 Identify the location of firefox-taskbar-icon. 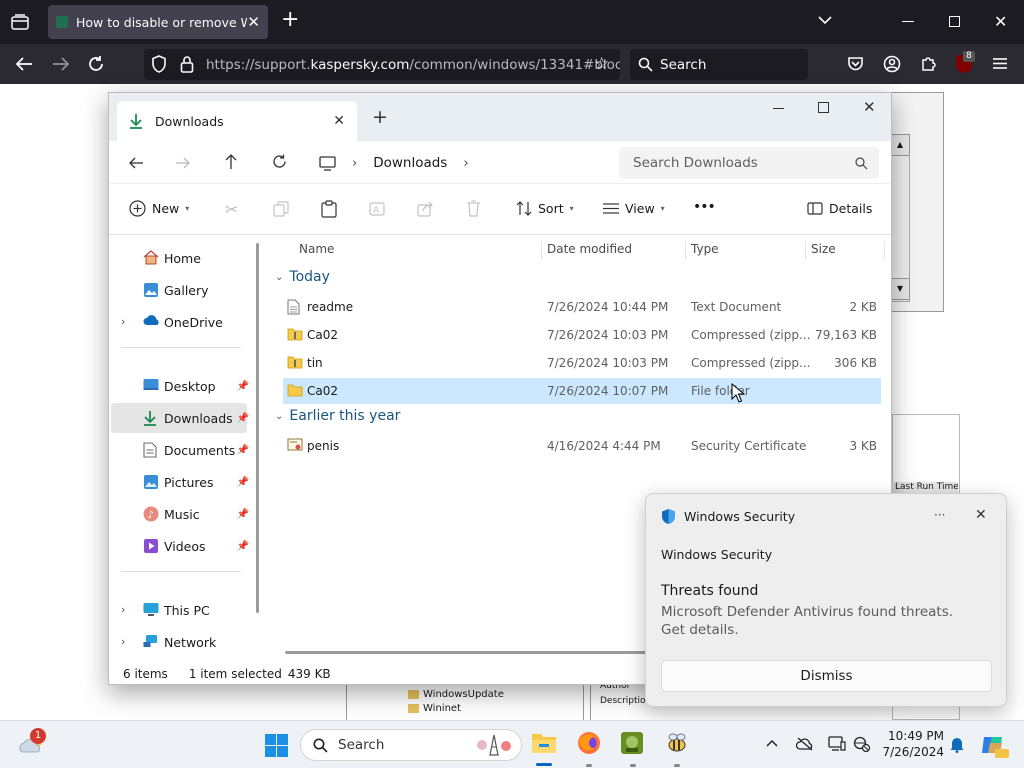
(589, 743).